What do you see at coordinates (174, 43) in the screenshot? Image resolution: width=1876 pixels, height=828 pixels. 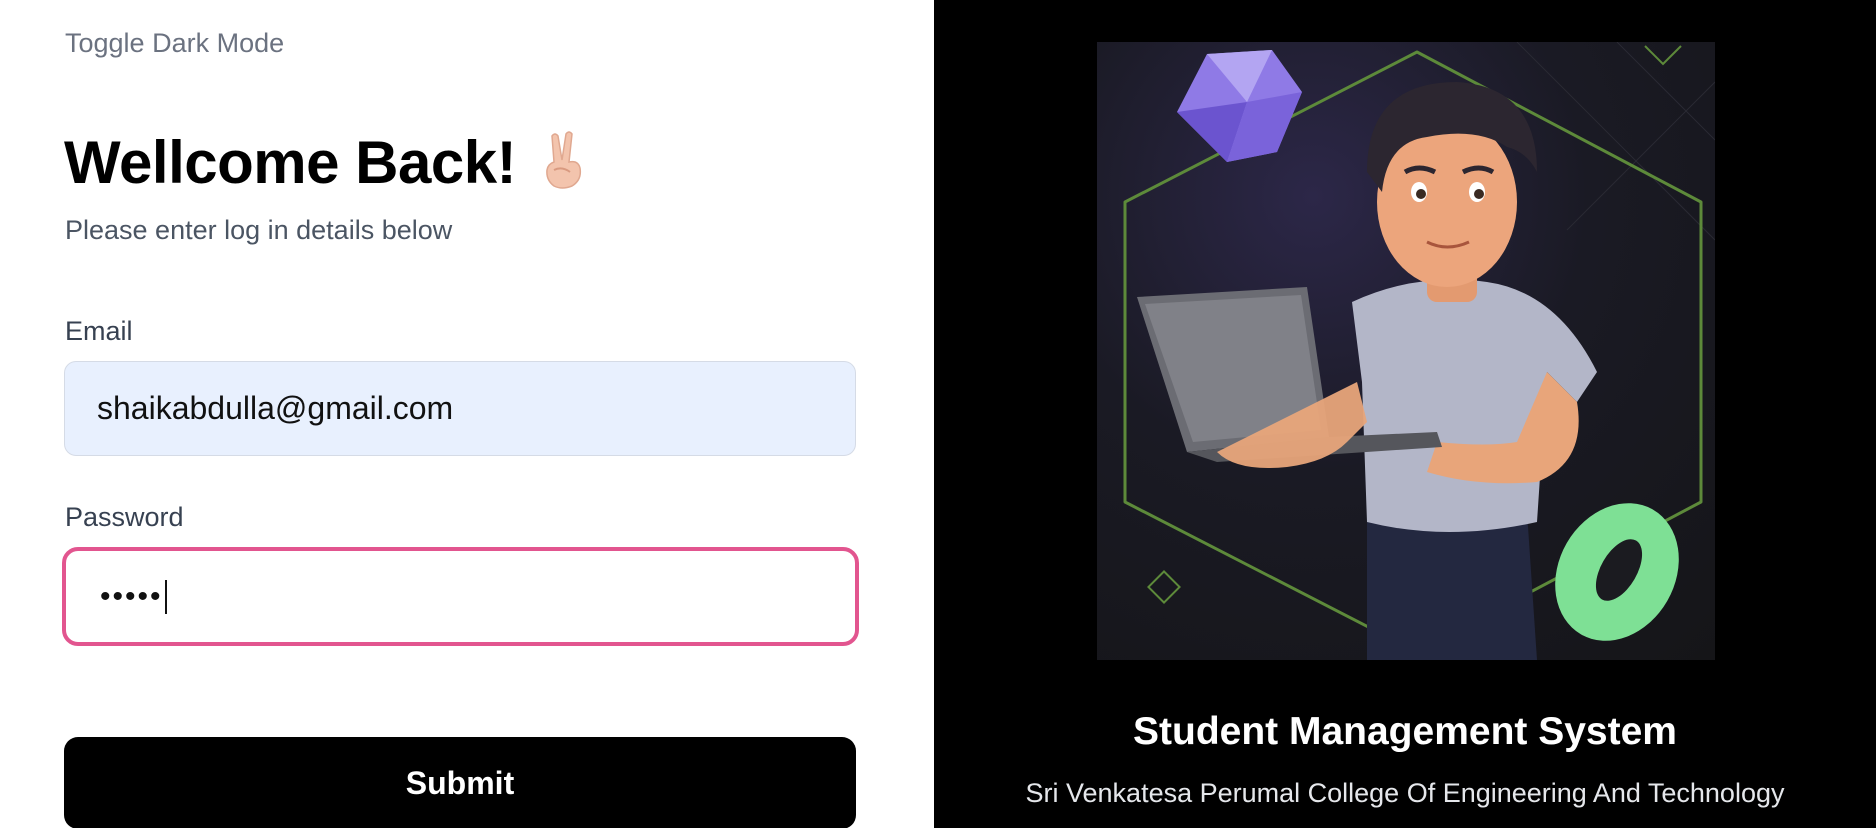 I see `toggle-dark-mode-button: Toggle Dark Mode` at bounding box center [174, 43].